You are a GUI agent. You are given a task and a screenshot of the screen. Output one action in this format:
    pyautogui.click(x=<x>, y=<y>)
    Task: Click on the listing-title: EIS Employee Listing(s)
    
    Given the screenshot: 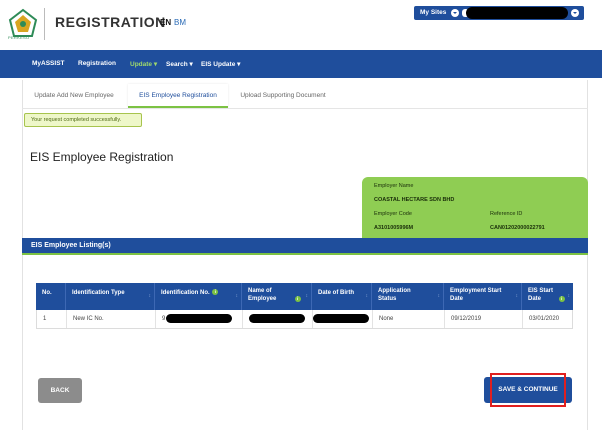 What is the action you would take?
    pyautogui.click(x=71, y=245)
    